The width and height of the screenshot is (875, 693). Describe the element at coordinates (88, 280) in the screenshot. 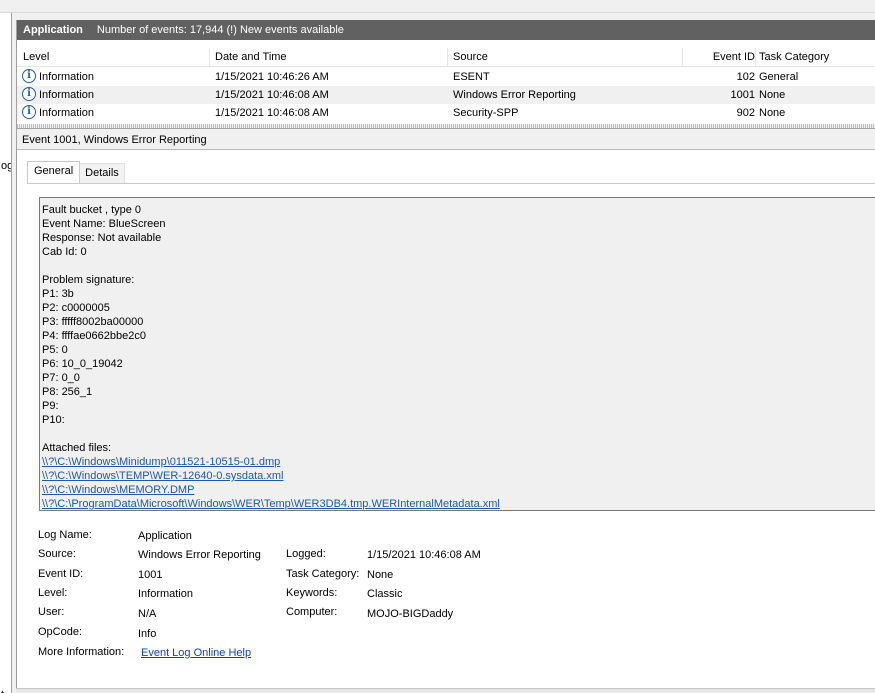

I see `description-line: Problem signature:` at that location.